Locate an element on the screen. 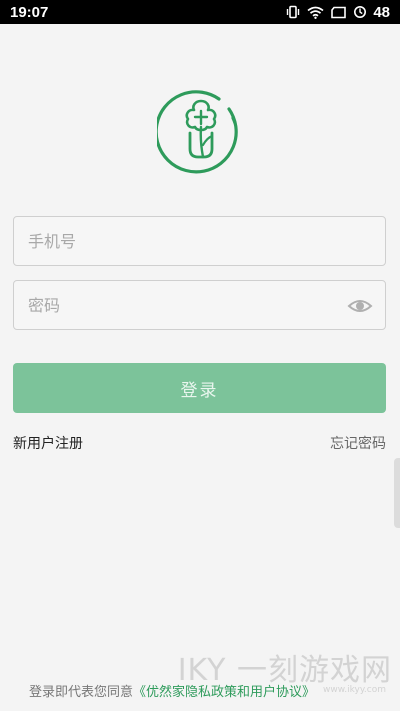 This screenshot has height=711, width=400. sim-icon is located at coordinates (339, 12).